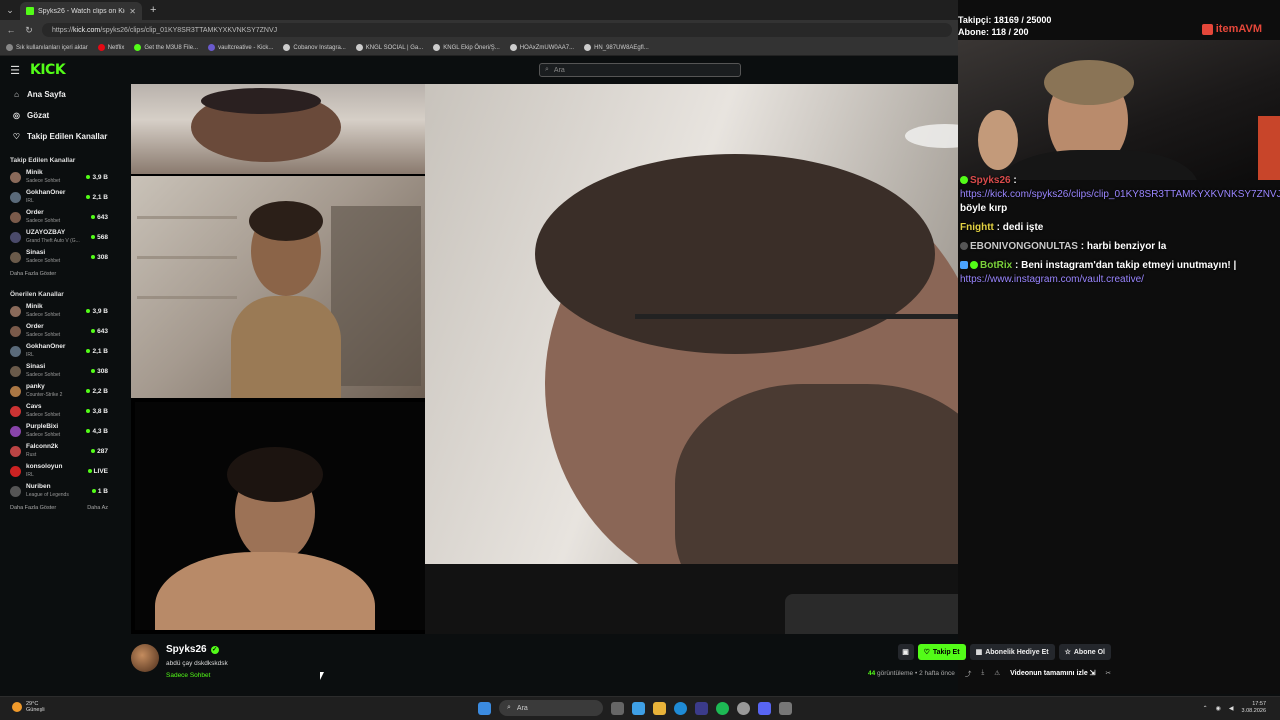 This screenshot has width=1280, height=720. Describe the element at coordinates (1254, 708) in the screenshot. I see `clock: 17:57 3.08.2026` at that location.